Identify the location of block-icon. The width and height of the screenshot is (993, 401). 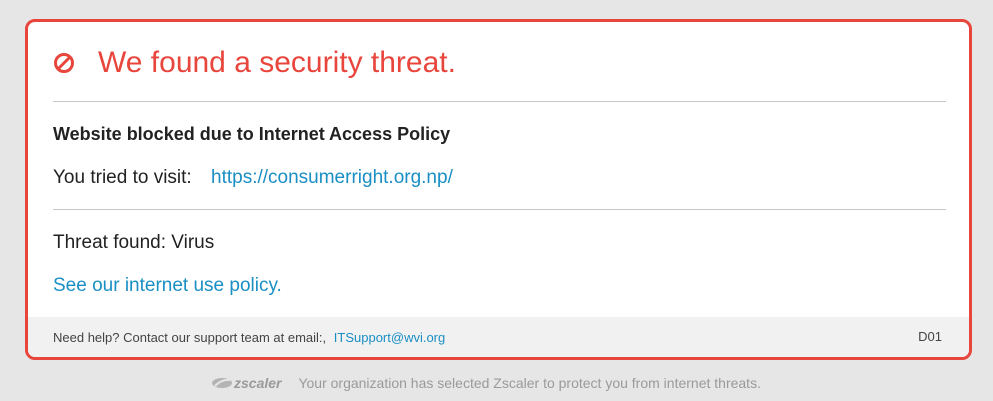
(64, 63).